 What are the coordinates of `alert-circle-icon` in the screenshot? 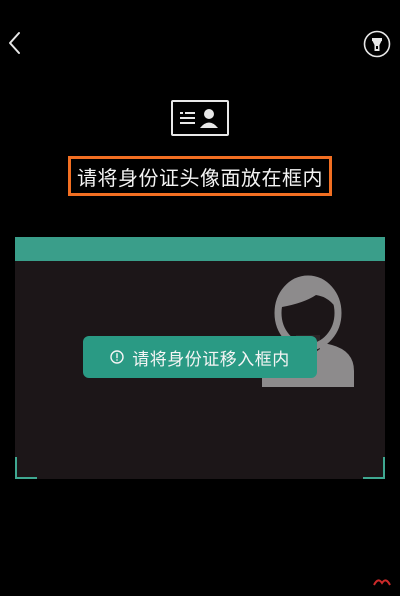 It's located at (117, 357).